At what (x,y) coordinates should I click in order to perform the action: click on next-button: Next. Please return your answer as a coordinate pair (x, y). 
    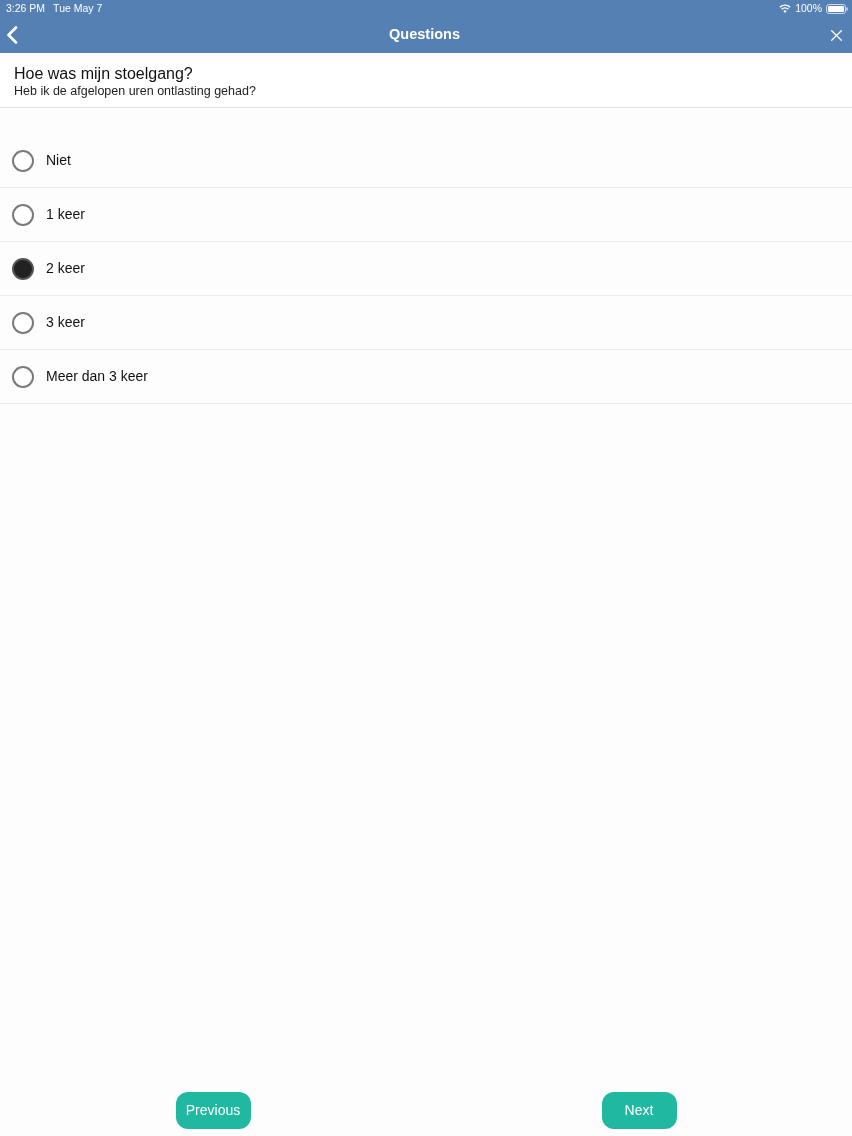
    Looking at the image, I should click on (639, 1110).